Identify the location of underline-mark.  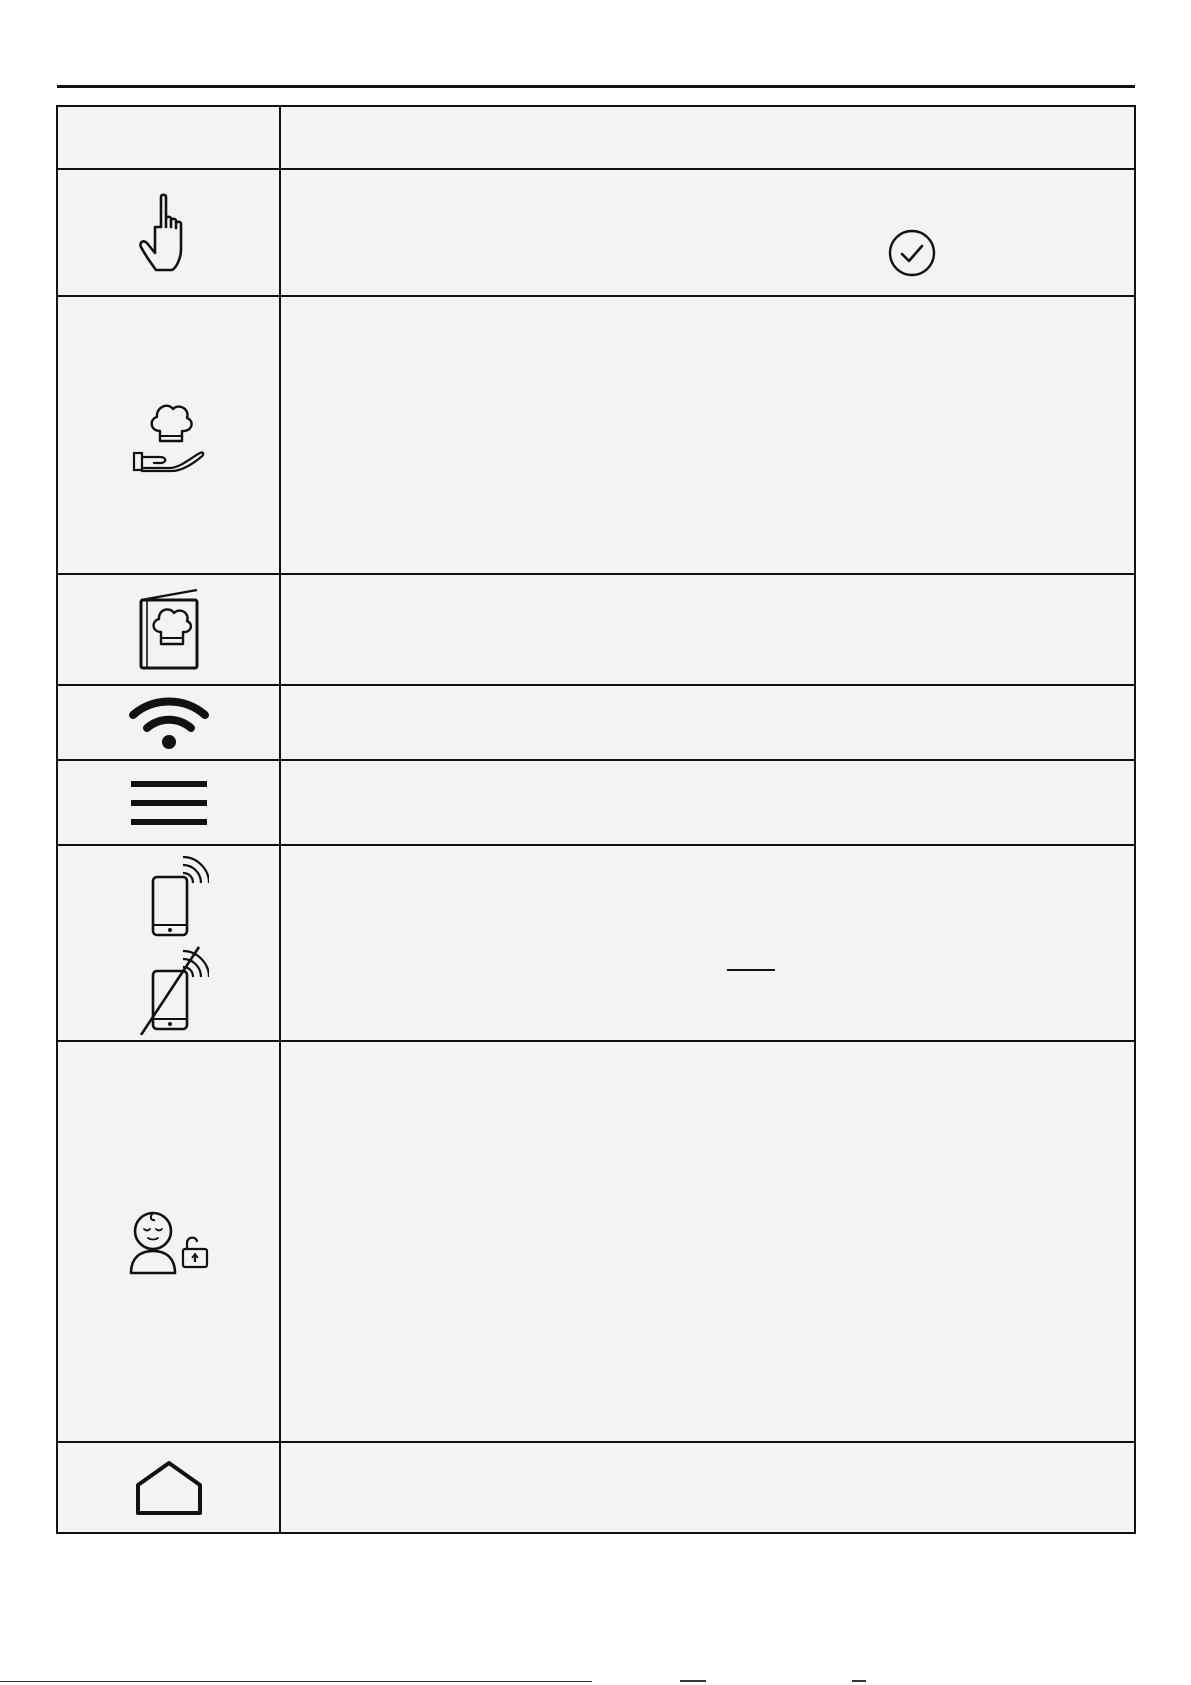
(751, 970).